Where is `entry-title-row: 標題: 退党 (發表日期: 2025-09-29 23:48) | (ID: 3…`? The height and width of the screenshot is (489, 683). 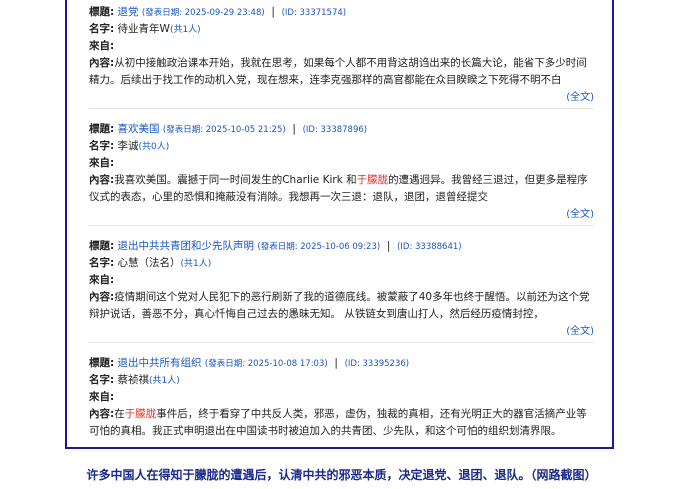 entry-title-row: 標題: 退党 (發表日期: 2025-09-29 23:48) | (ID: 3… is located at coordinates (218, 12).